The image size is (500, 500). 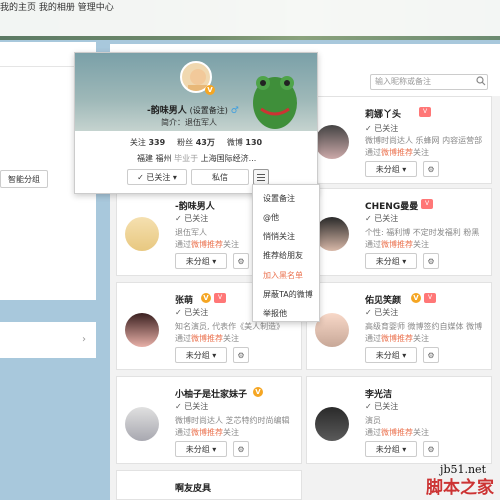 I want to click on menu-item-recommend: 推荐给朋友, so click(x=283, y=255).